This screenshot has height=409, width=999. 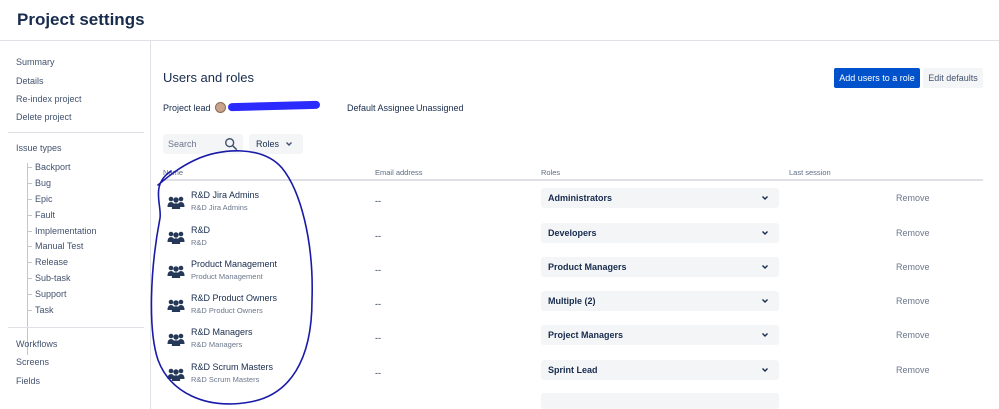 I want to click on page-title: Project settings, so click(x=81, y=19).